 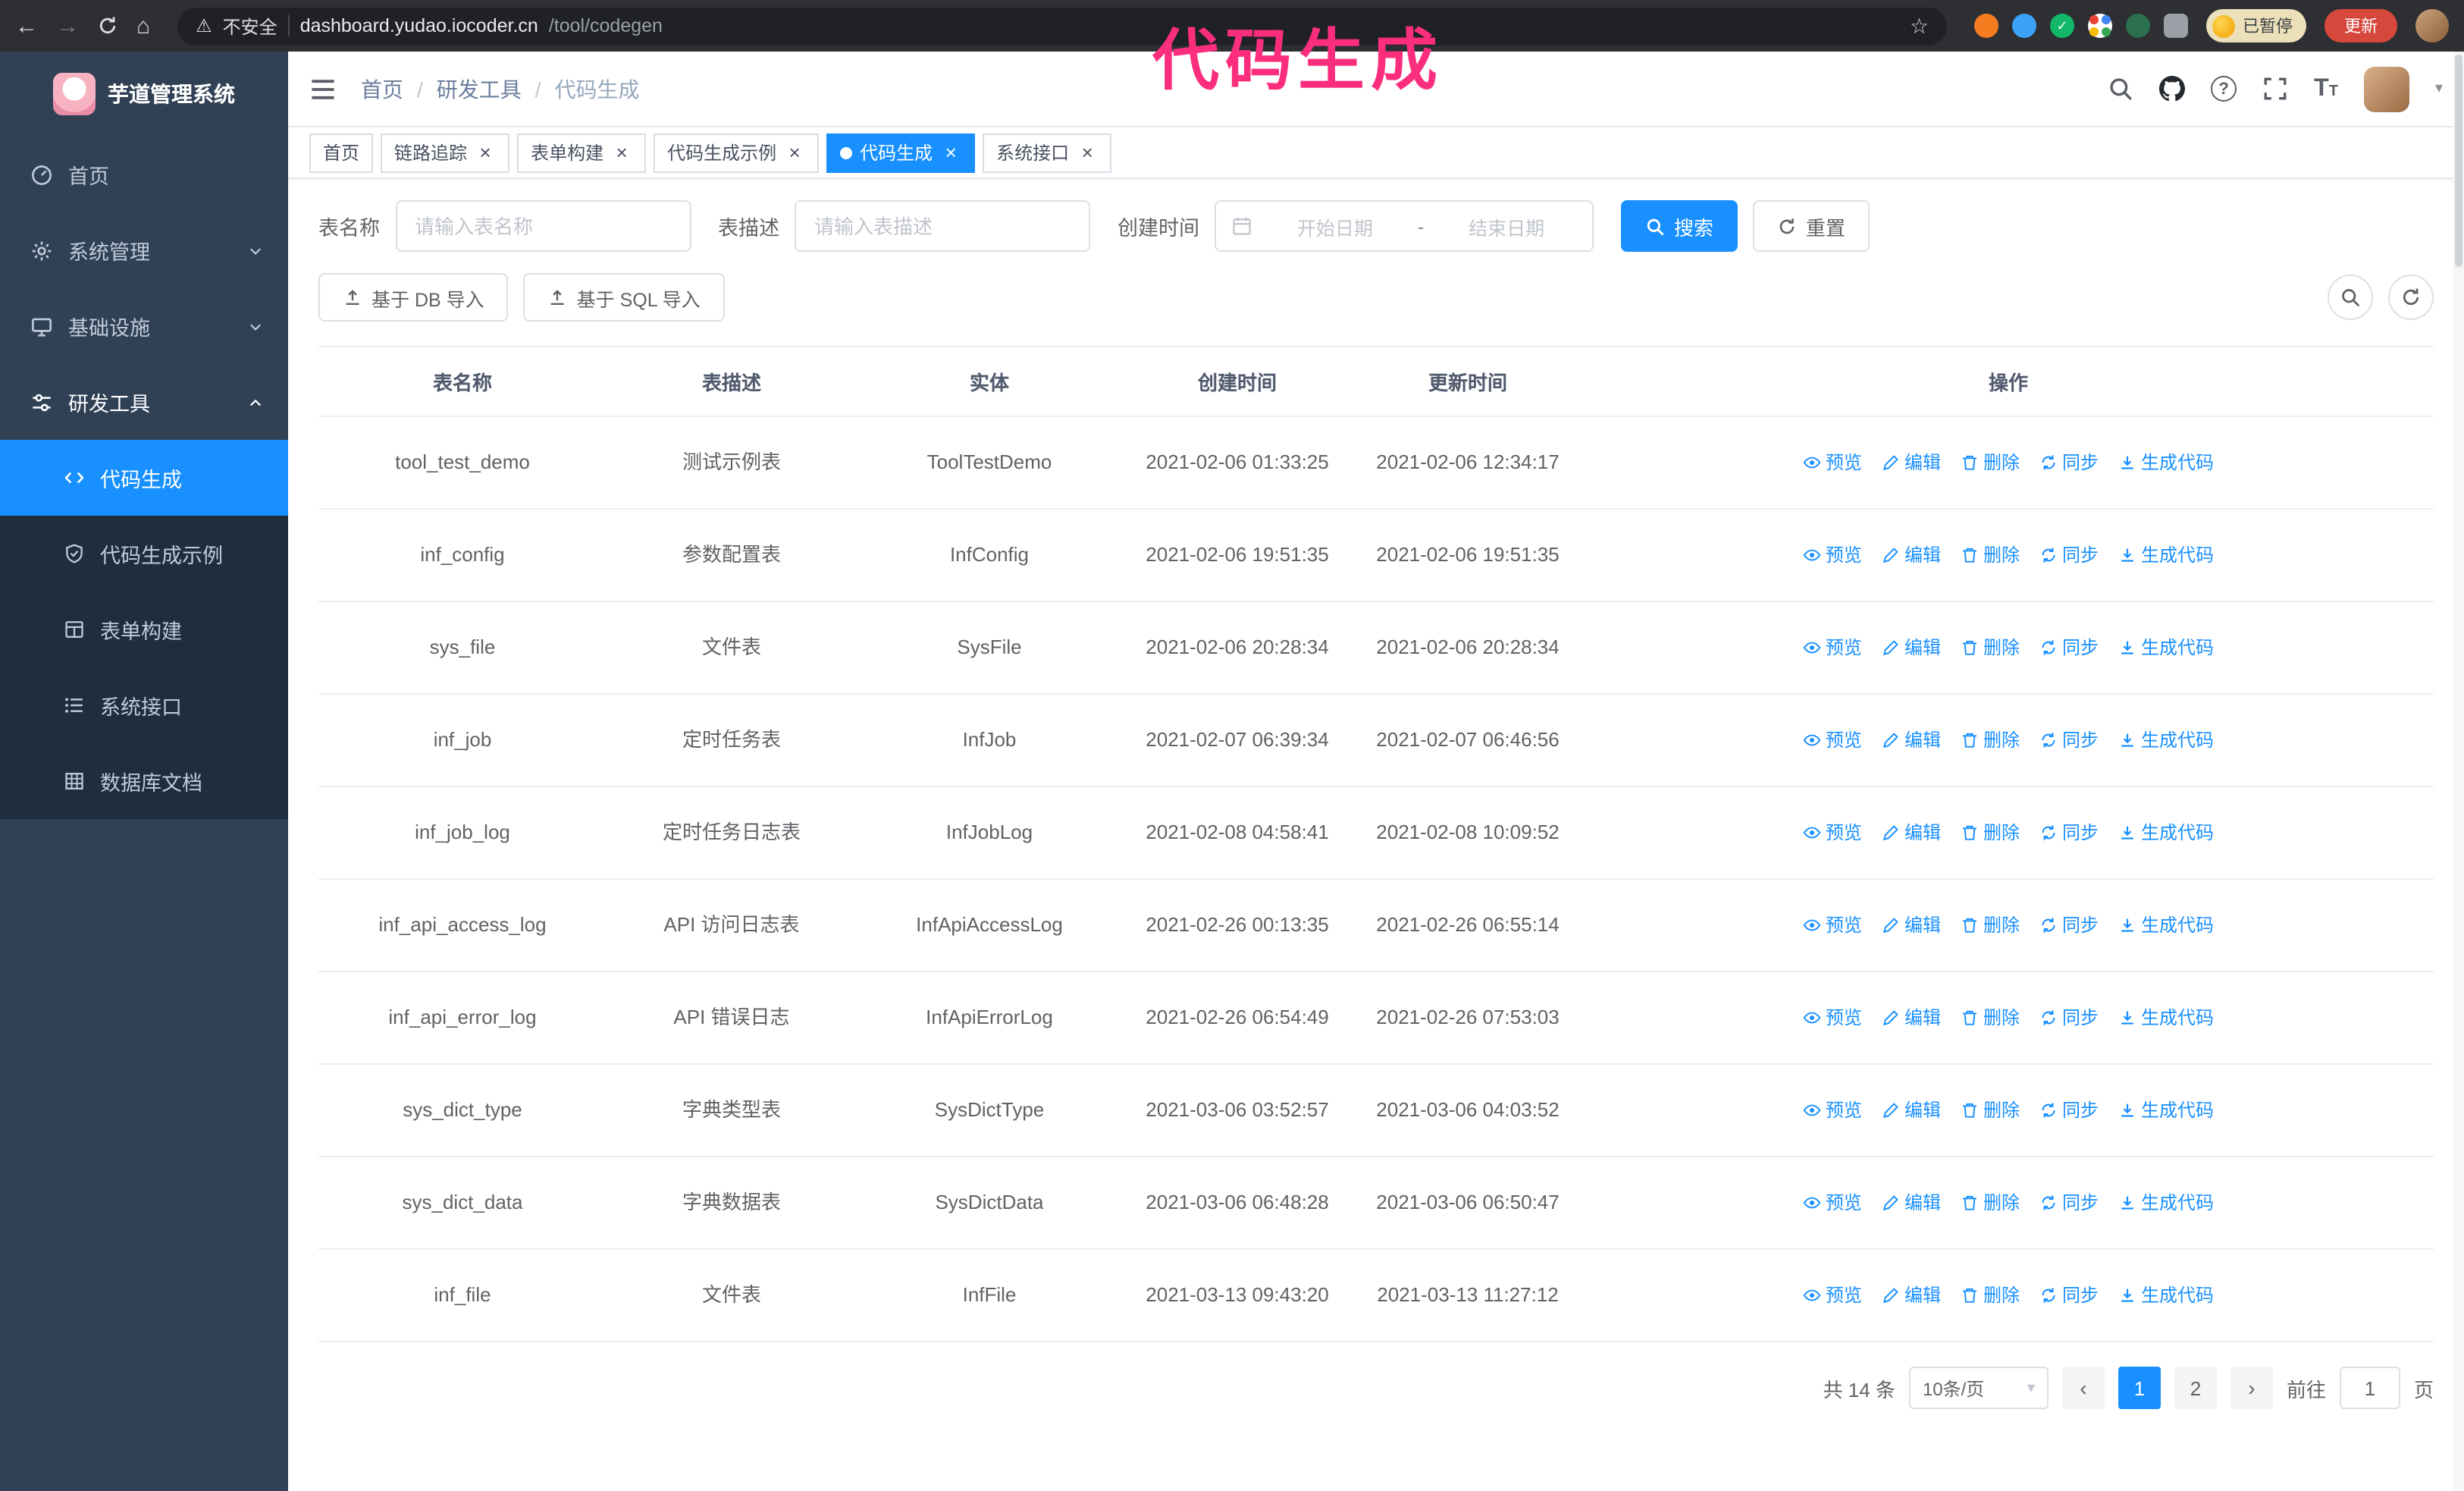 What do you see at coordinates (108, 25) in the screenshot?
I see `reload-icon` at bounding box center [108, 25].